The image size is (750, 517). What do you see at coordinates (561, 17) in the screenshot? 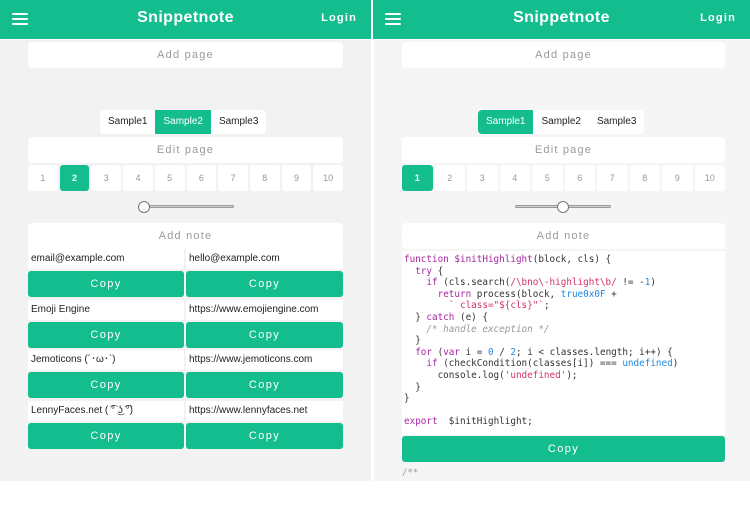
I see `app-title: Snippetnote` at bounding box center [561, 17].